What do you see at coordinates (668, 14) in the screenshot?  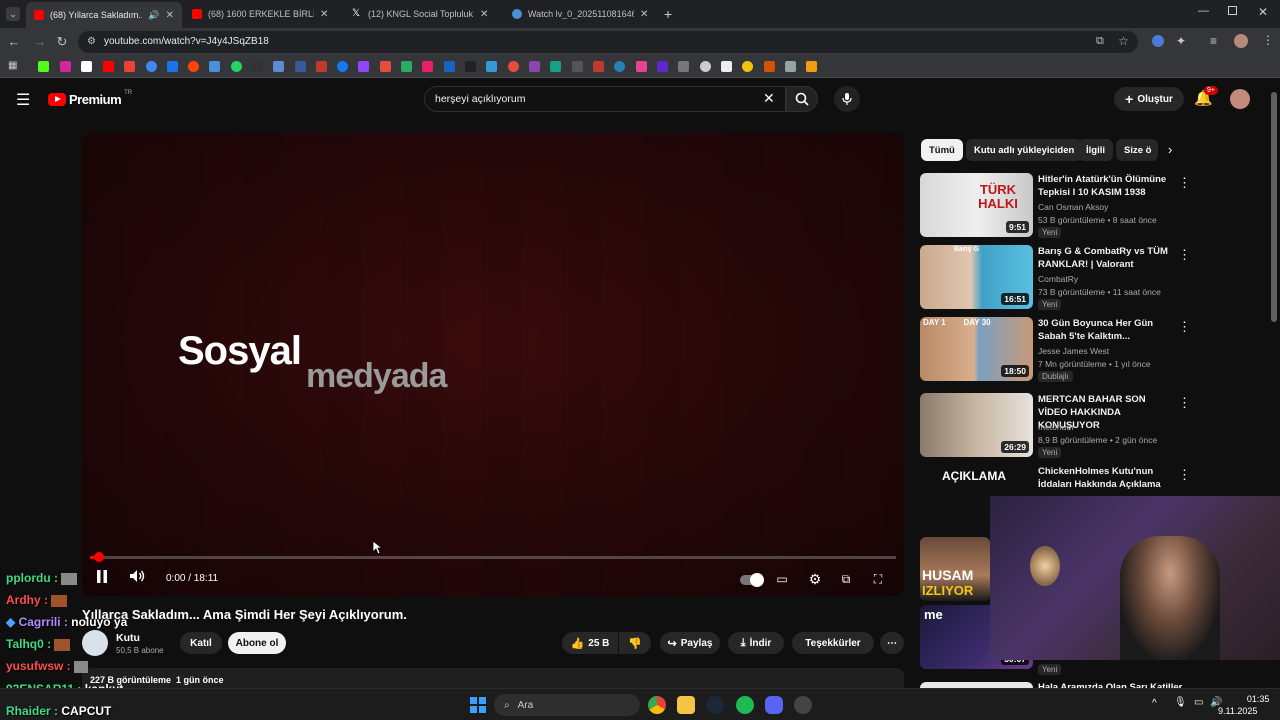 I see `new-tab-icon: +` at bounding box center [668, 14].